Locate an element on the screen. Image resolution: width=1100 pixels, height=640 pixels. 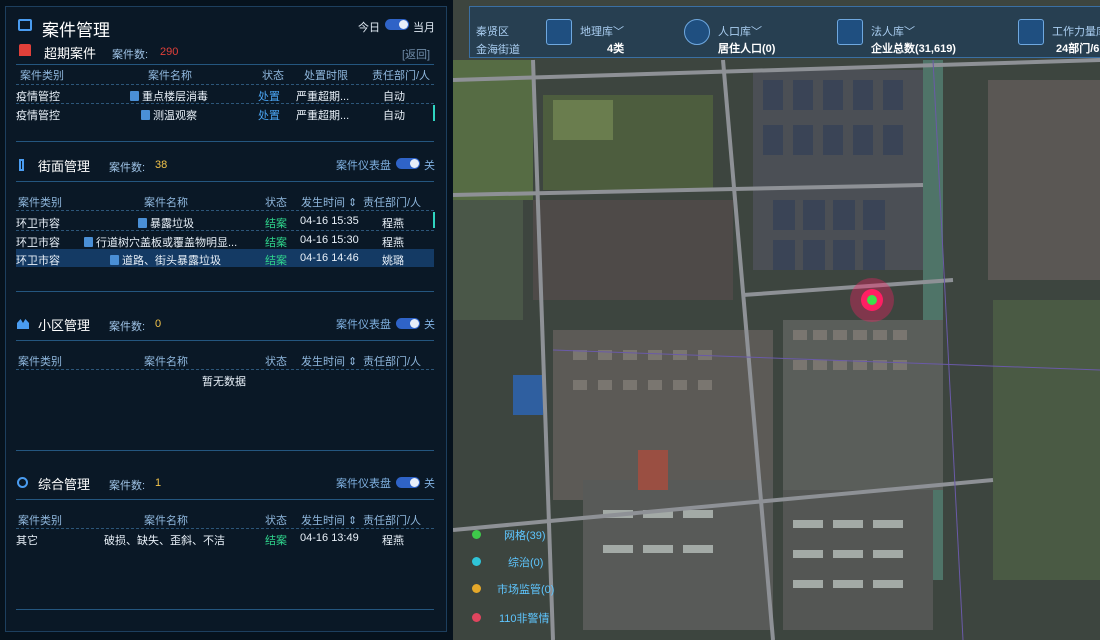
case-list-icon is located at coordinates (25, 25).